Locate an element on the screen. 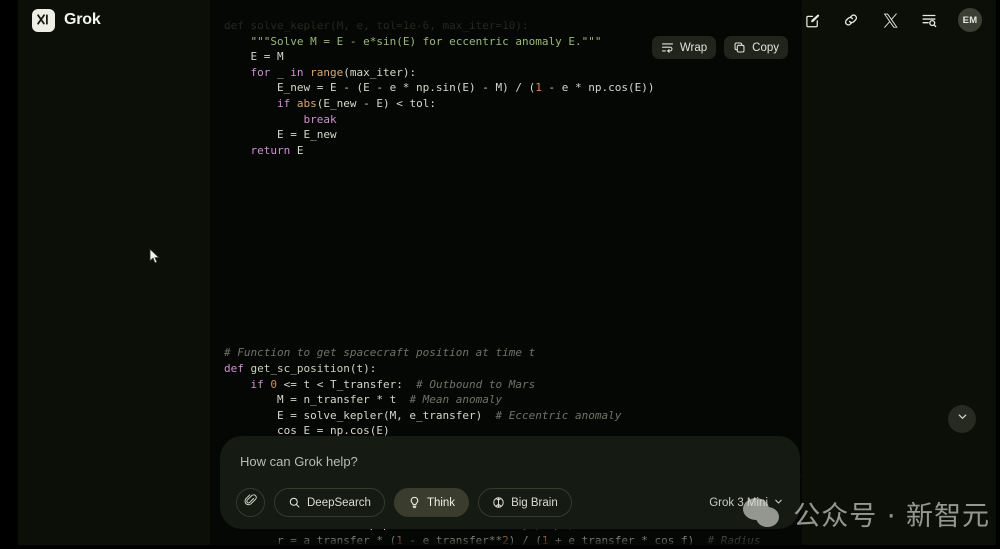 The image size is (1000, 549). search-icon is located at coordinates (294, 502).